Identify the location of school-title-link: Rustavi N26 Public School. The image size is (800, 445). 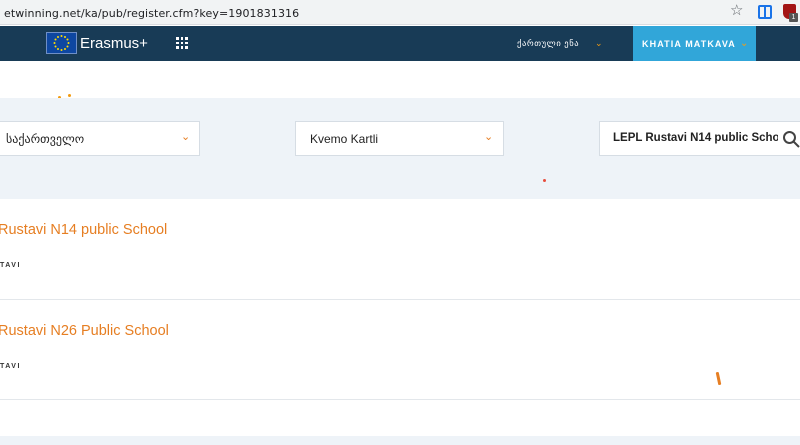
(84, 331).